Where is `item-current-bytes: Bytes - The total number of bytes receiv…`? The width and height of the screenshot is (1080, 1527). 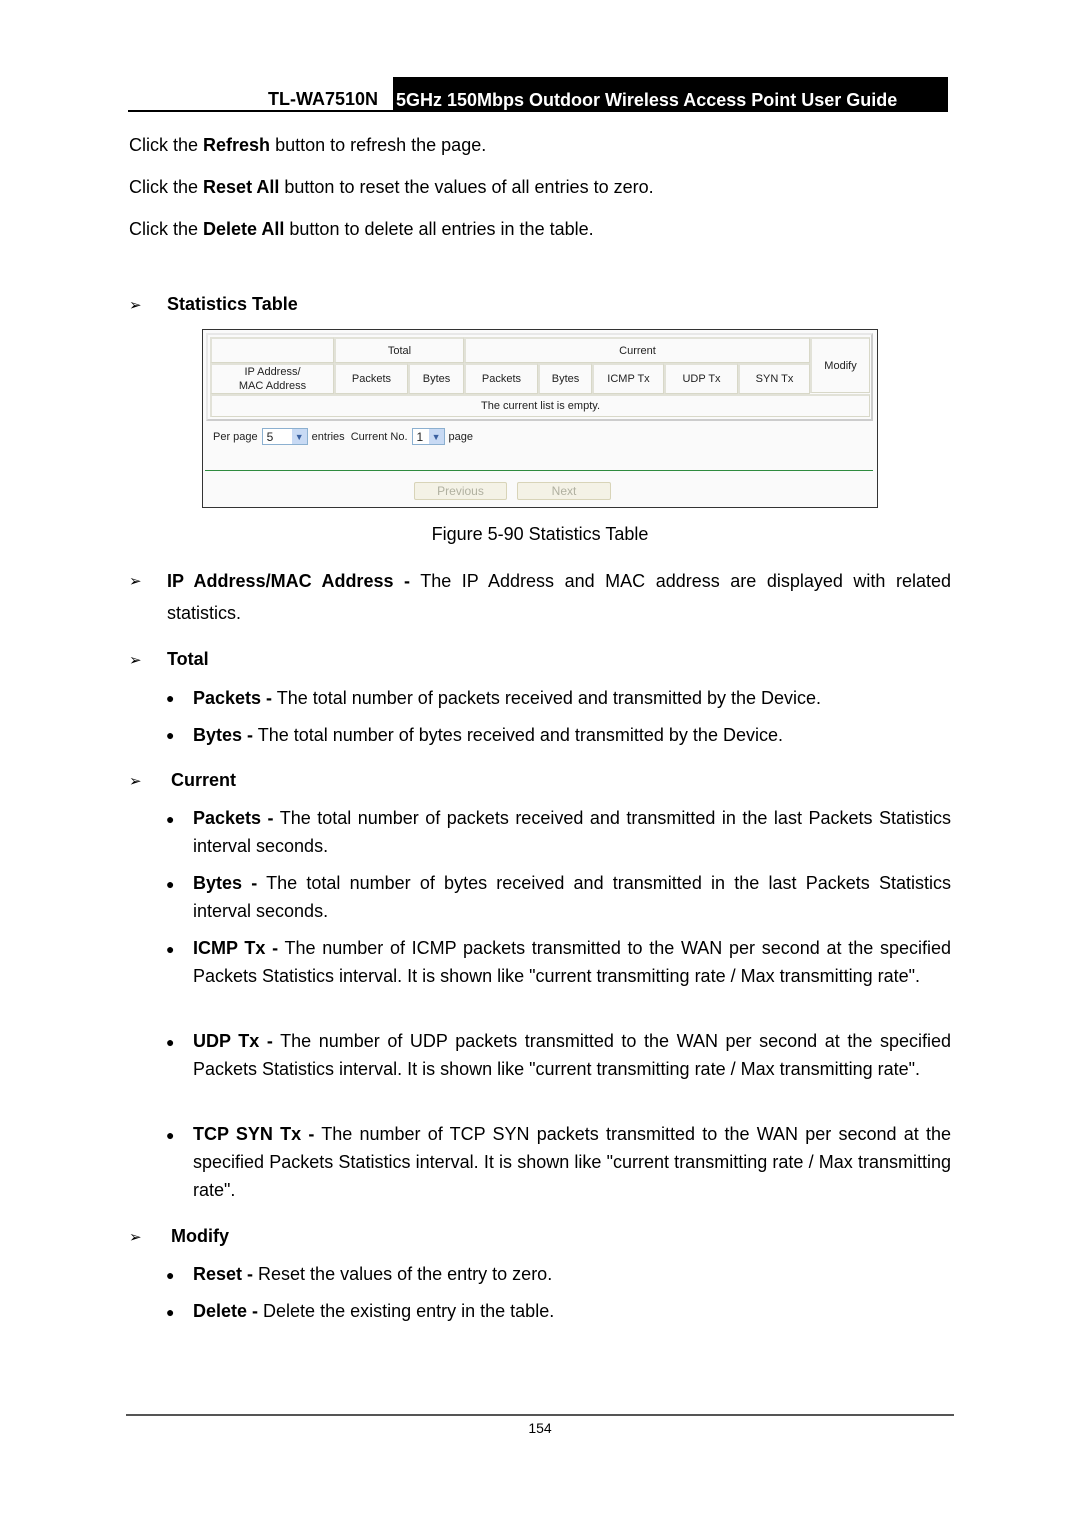 item-current-bytes: Bytes - The total number of bytes receiv… is located at coordinates (572, 897).